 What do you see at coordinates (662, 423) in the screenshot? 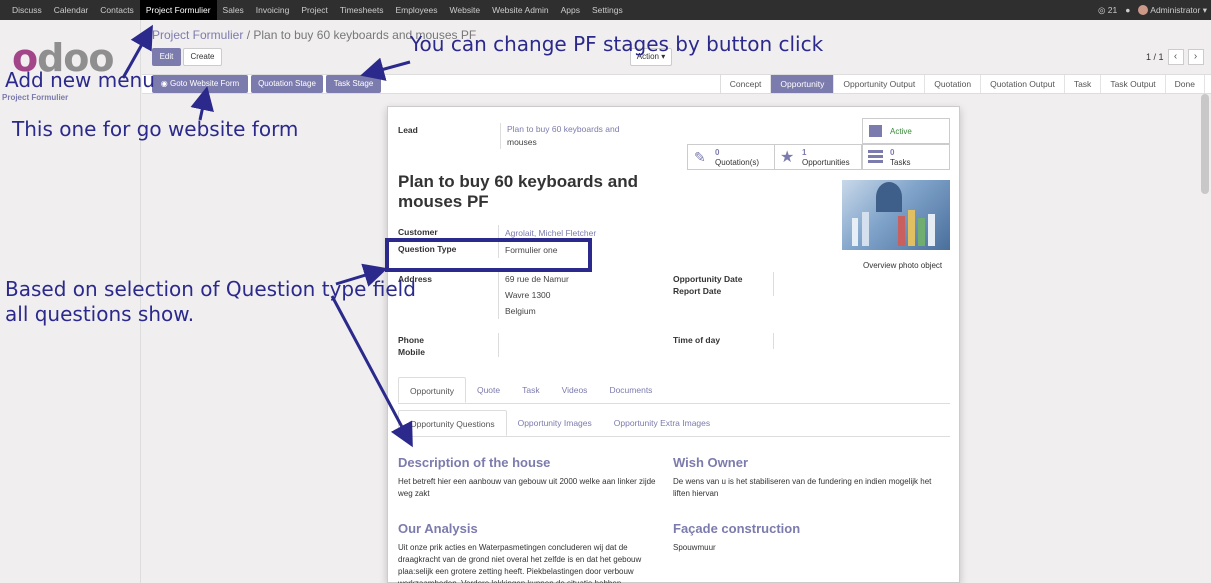
I see `subtab-opportunity-extra-images: Opportunity Extra Images` at bounding box center [662, 423].